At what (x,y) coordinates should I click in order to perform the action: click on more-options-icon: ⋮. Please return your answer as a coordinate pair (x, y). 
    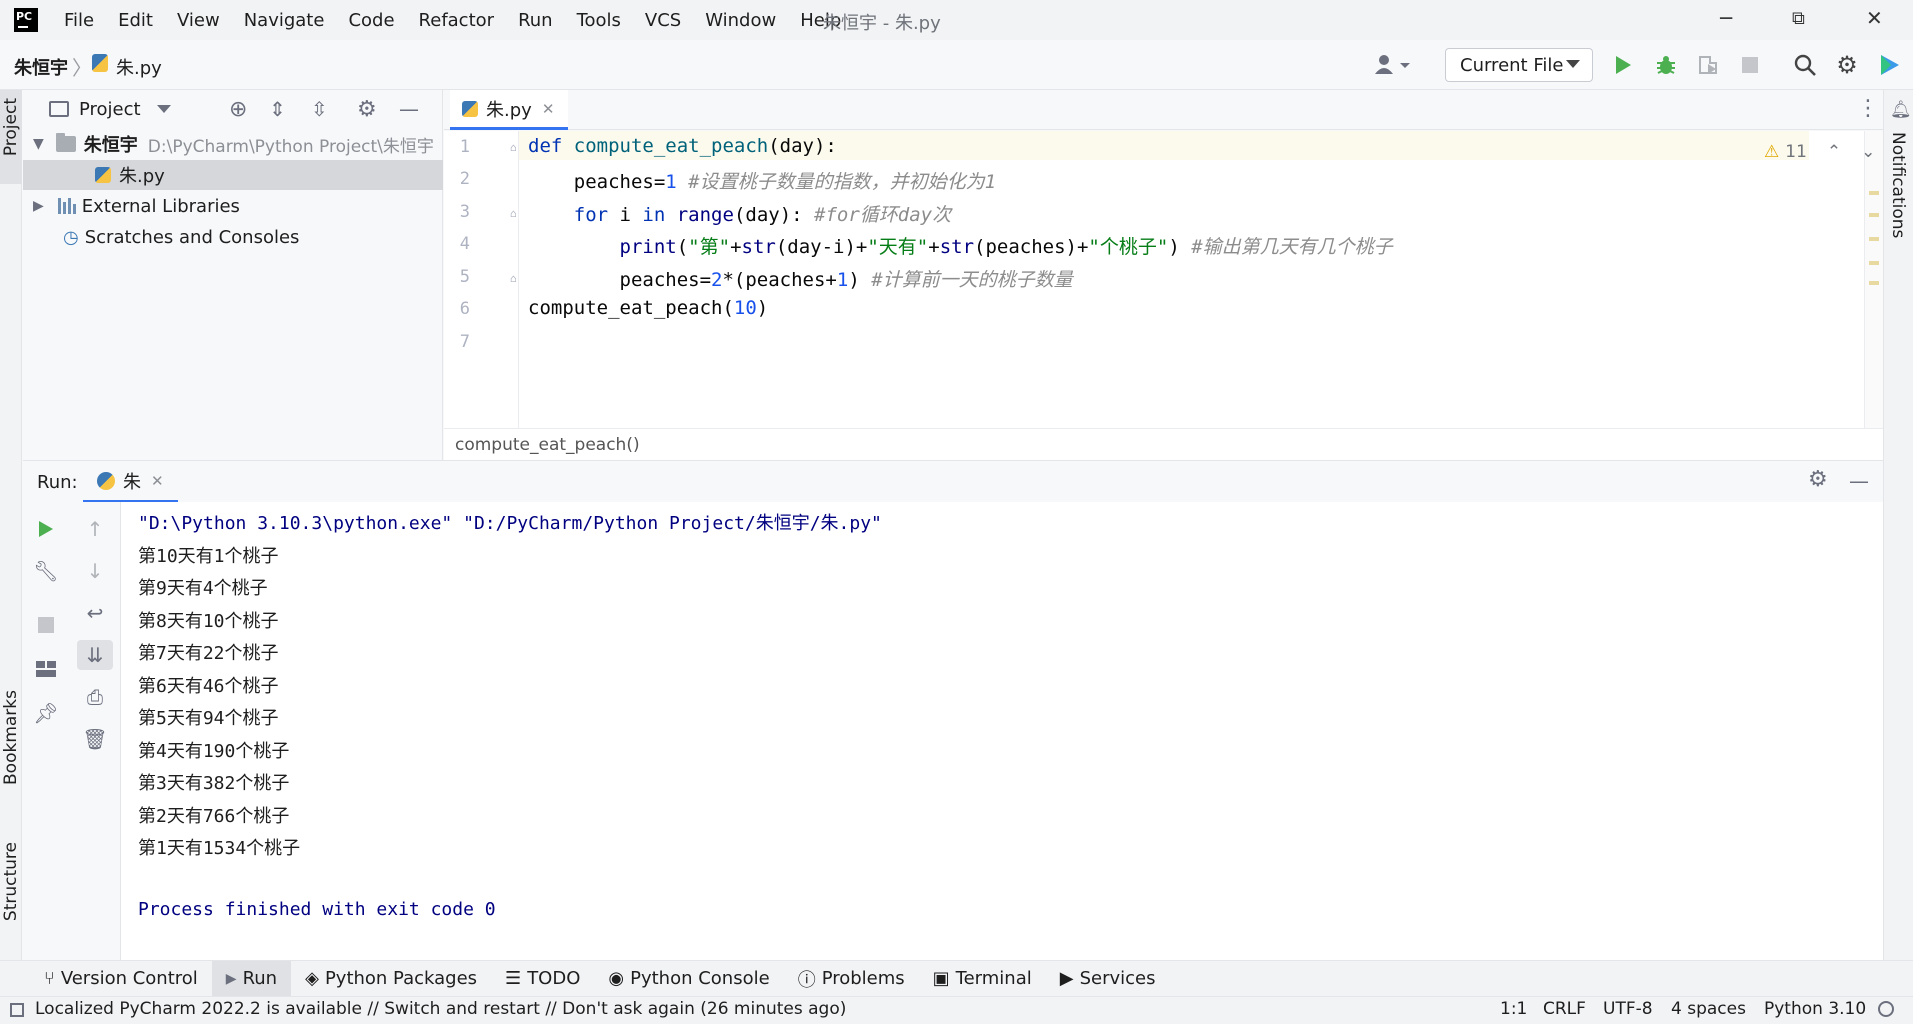
    Looking at the image, I should click on (1868, 108).